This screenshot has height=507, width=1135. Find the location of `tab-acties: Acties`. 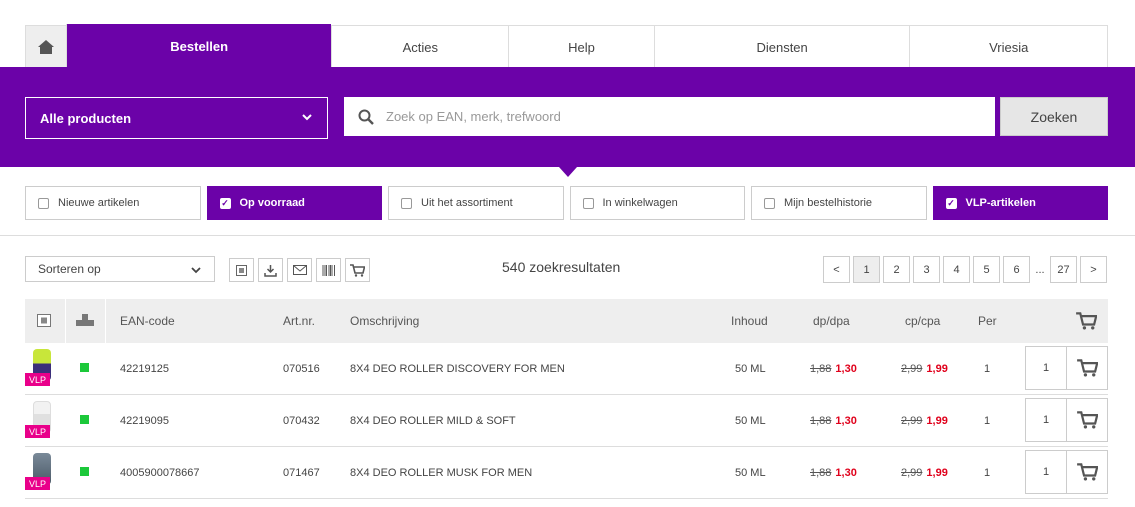

tab-acties: Acties is located at coordinates (420, 47).